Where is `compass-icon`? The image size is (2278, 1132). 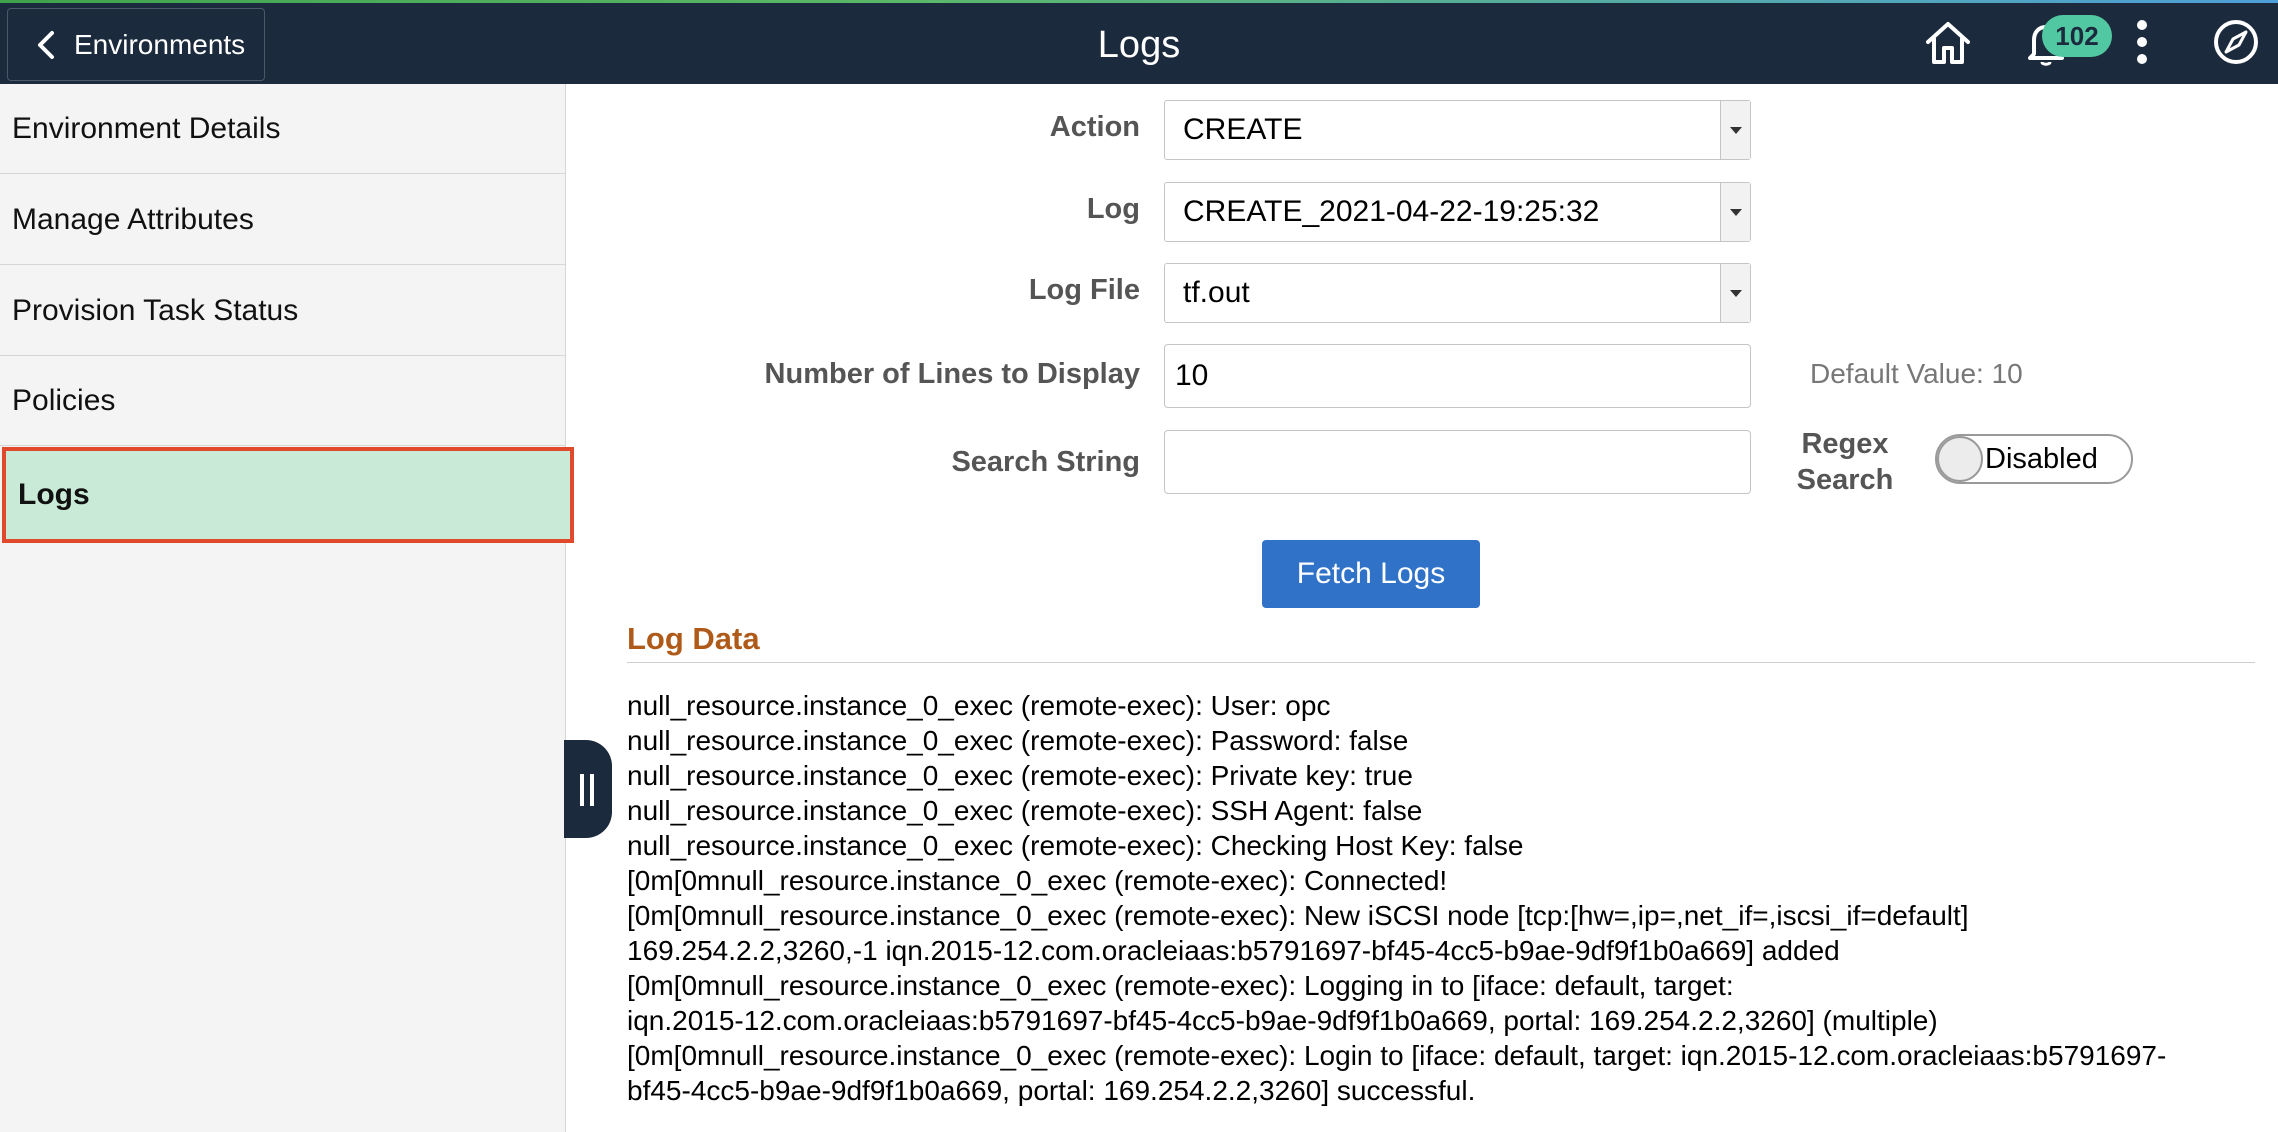 compass-icon is located at coordinates (2236, 42).